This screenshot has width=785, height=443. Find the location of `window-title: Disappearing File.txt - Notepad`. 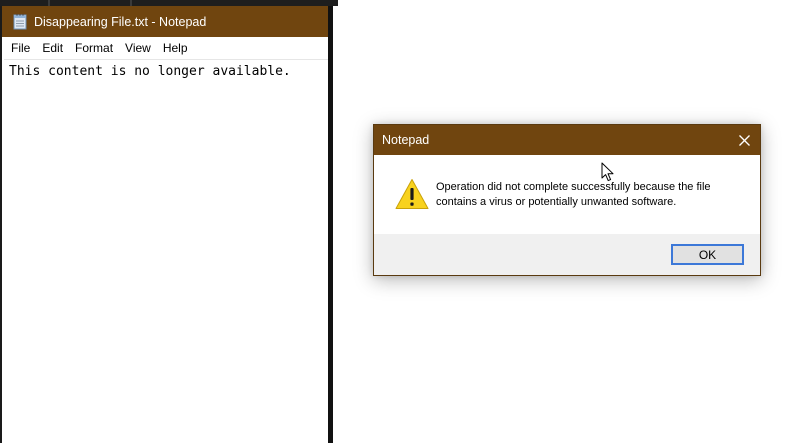

window-title: Disappearing File.txt - Notepad is located at coordinates (120, 21).